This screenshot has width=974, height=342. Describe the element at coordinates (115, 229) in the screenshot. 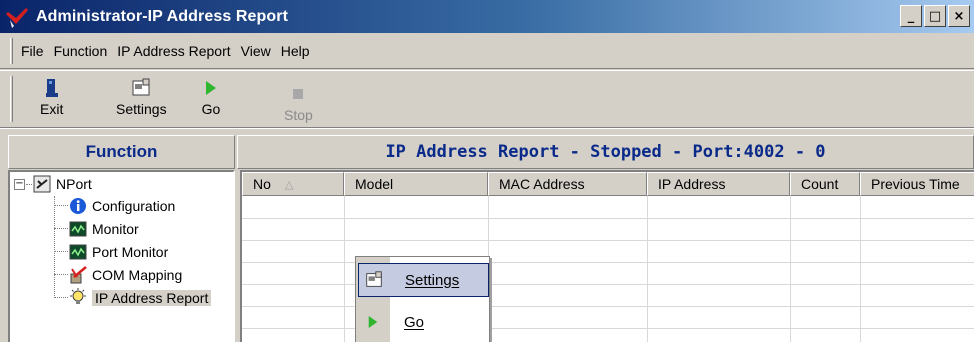

I see `tree-label-monitor: Monitor` at that location.